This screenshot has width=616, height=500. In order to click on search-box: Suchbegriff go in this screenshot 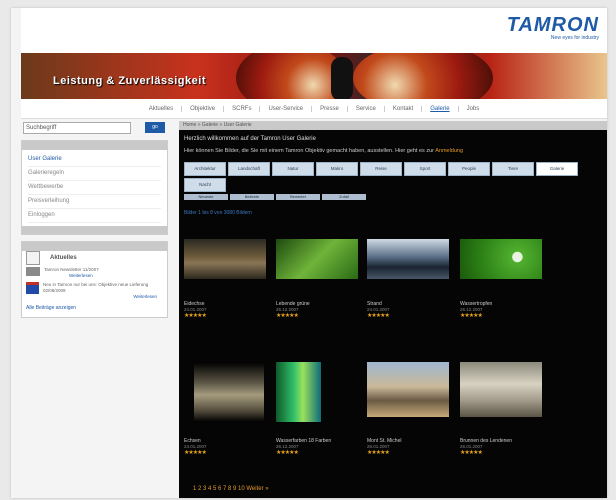, I will do `click(94, 127)`.